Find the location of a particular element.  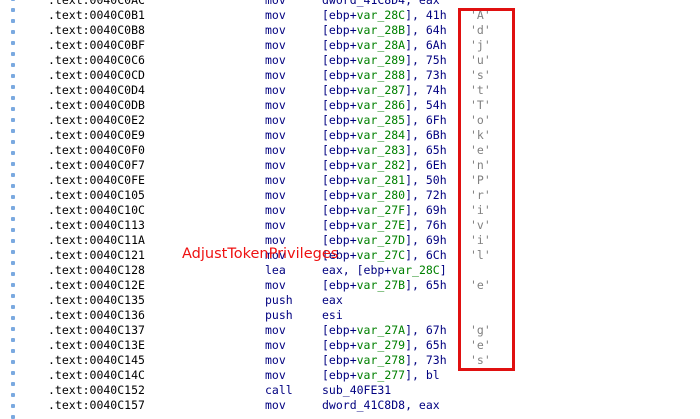

address: .text:0040C0E2 is located at coordinates (96, 120).